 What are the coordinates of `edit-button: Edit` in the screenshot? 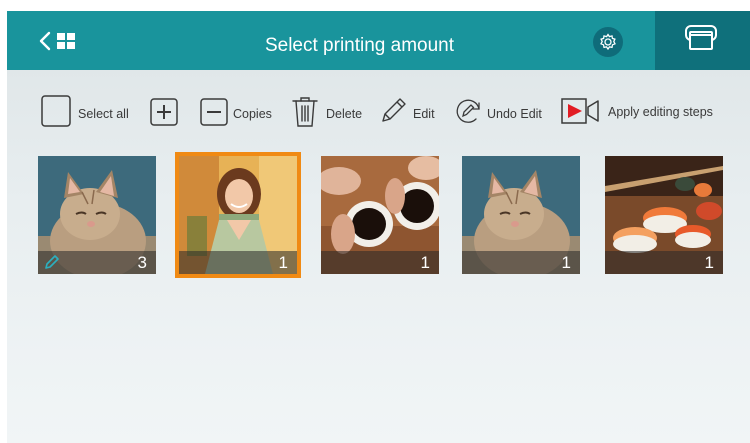 It's located at (408, 113).